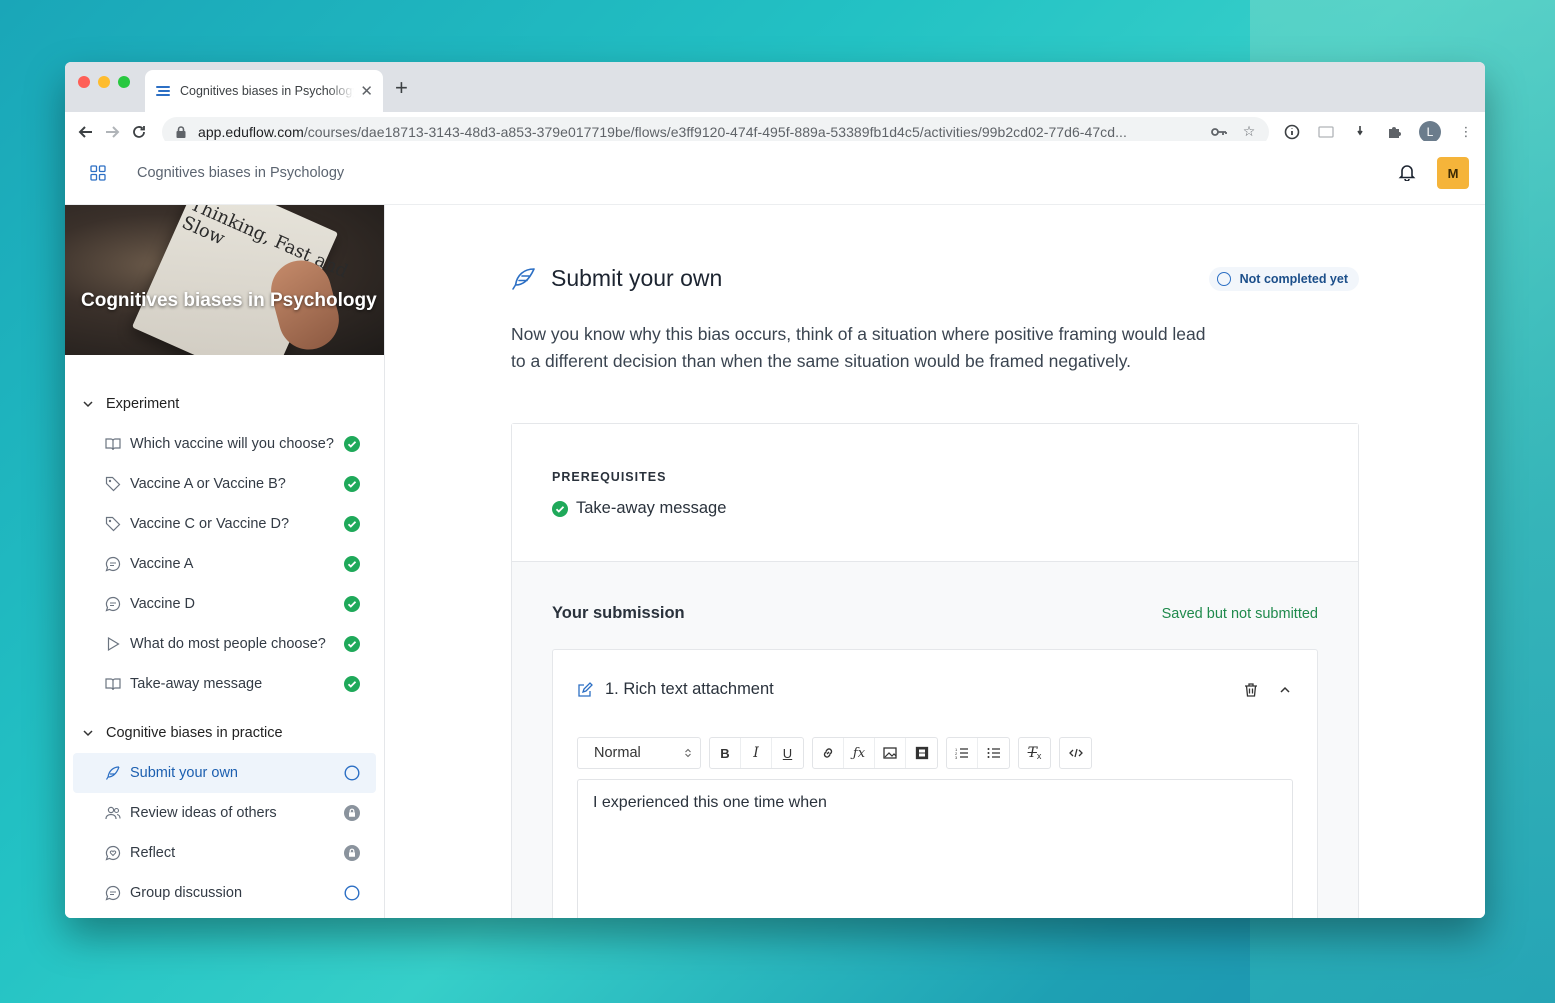  Describe the element at coordinates (935, 508) in the screenshot. I see `prerequisite-item: Take-away message` at that location.